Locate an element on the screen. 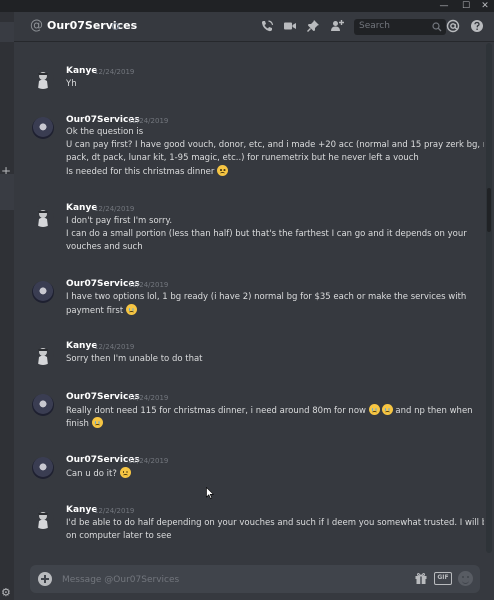 The width and height of the screenshot is (494, 600). close-button: ✕ is located at coordinates (485, 6).